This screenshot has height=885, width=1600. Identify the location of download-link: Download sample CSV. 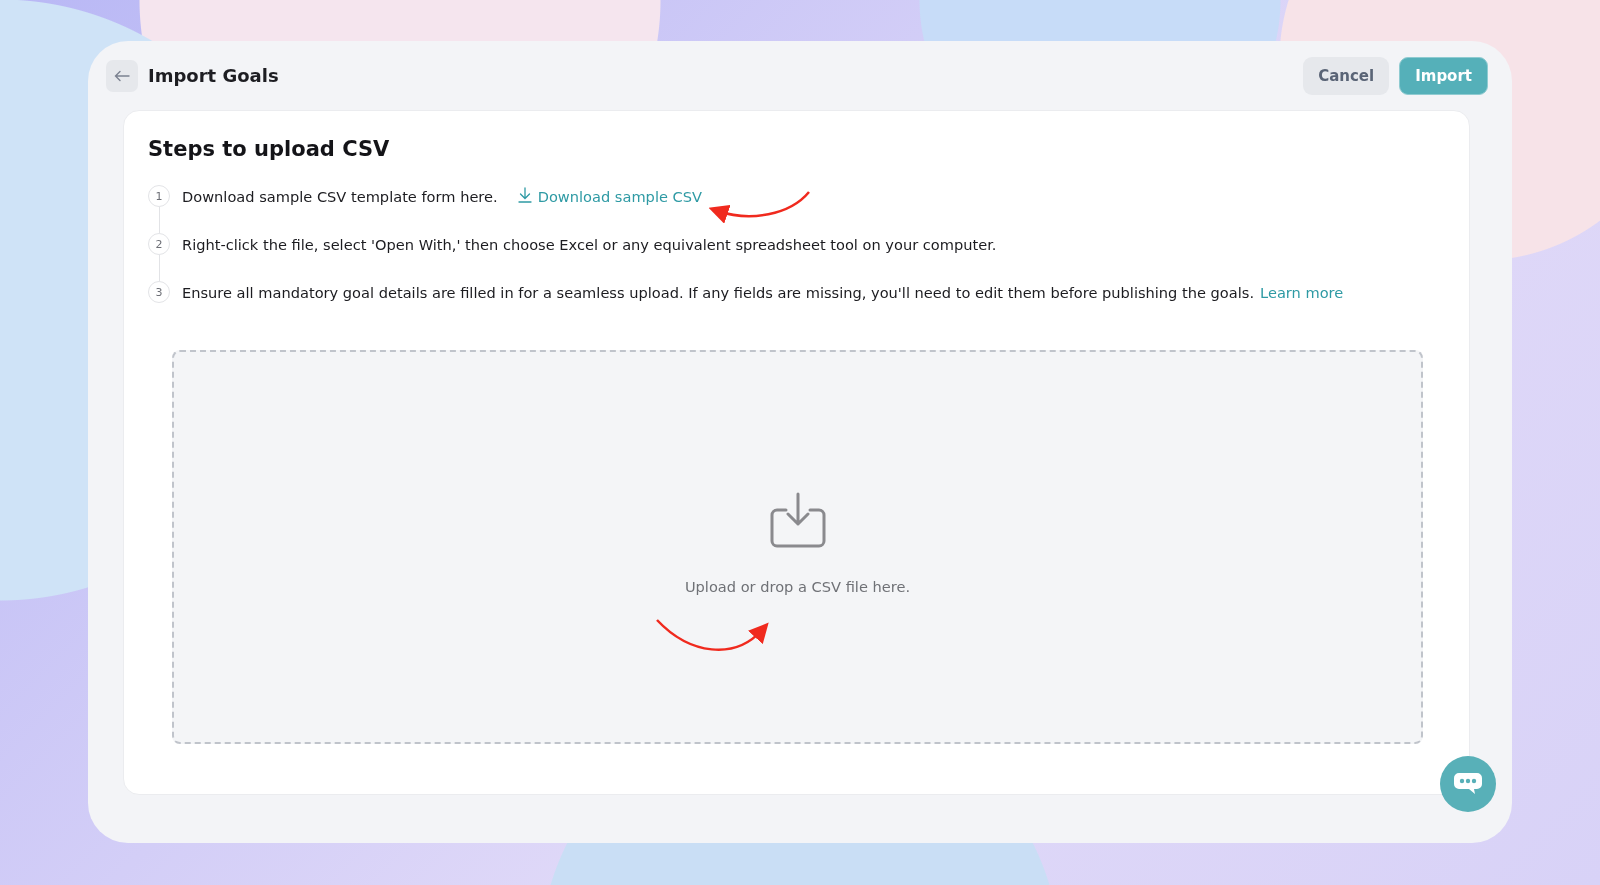
(609, 196).